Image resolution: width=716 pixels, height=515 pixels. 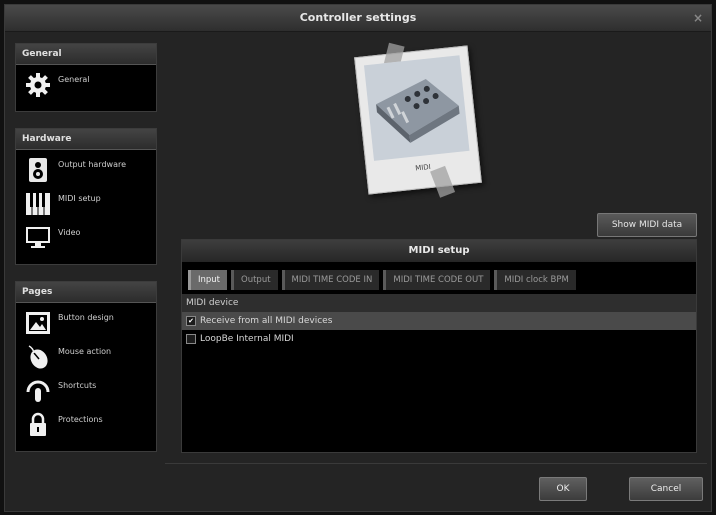 I want to click on tab-input: Input, so click(x=208, y=280).